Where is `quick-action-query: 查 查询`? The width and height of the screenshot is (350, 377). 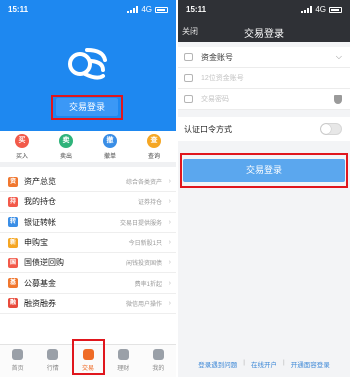 quick-action-query: 查 查询 is located at coordinates (154, 146).